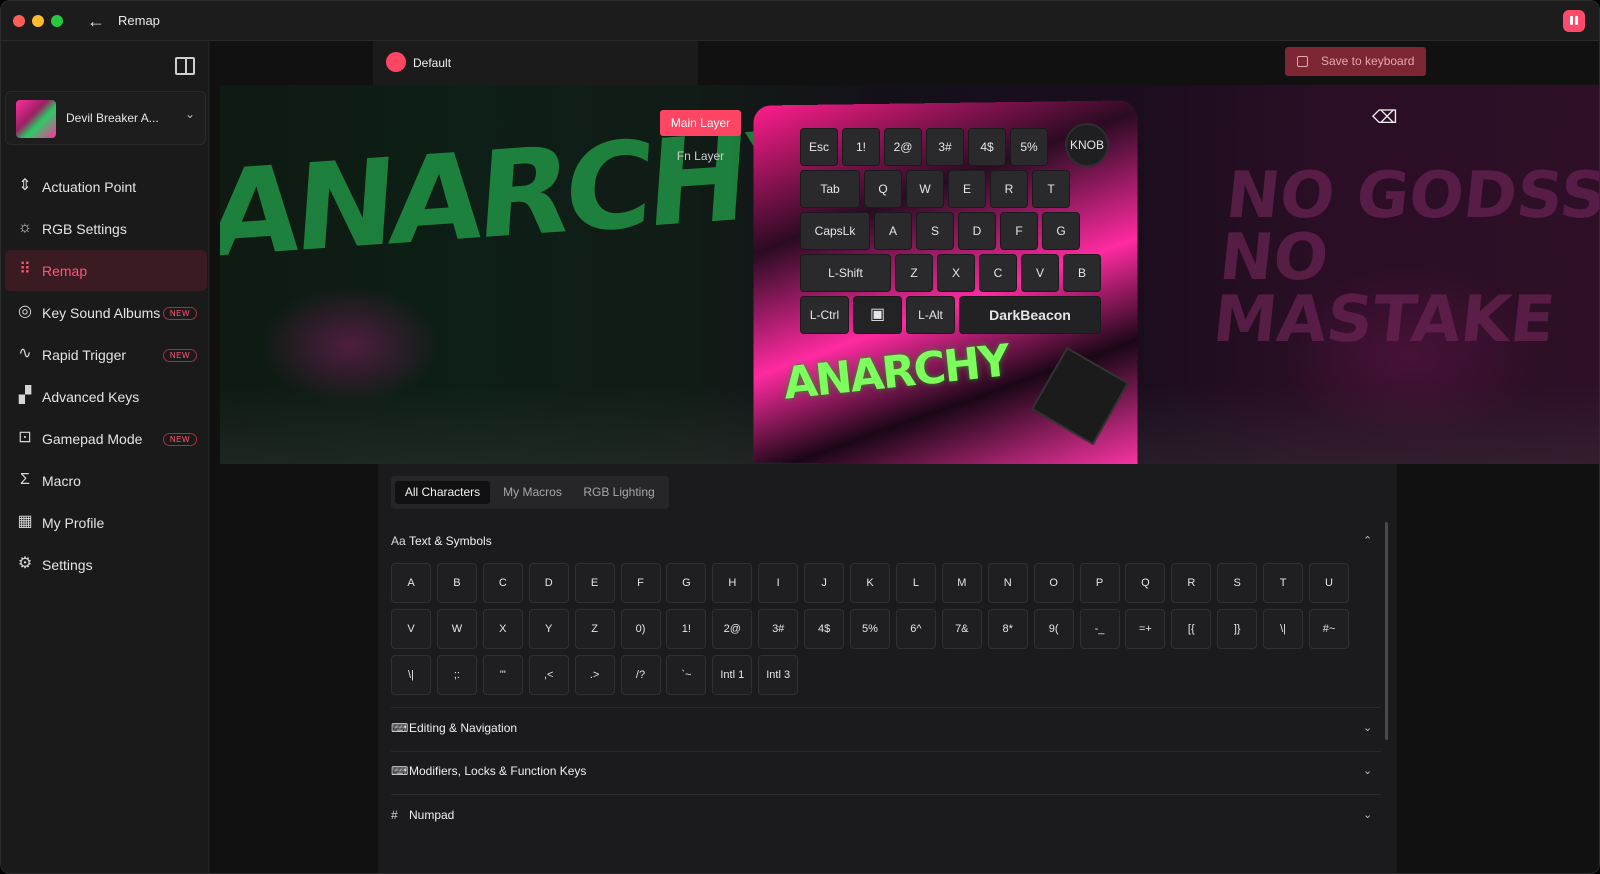  What do you see at coordinates (1384, 117) in the screenshot?
I see `eraser-icon: ⌫` at bounding box center [1384, 117].